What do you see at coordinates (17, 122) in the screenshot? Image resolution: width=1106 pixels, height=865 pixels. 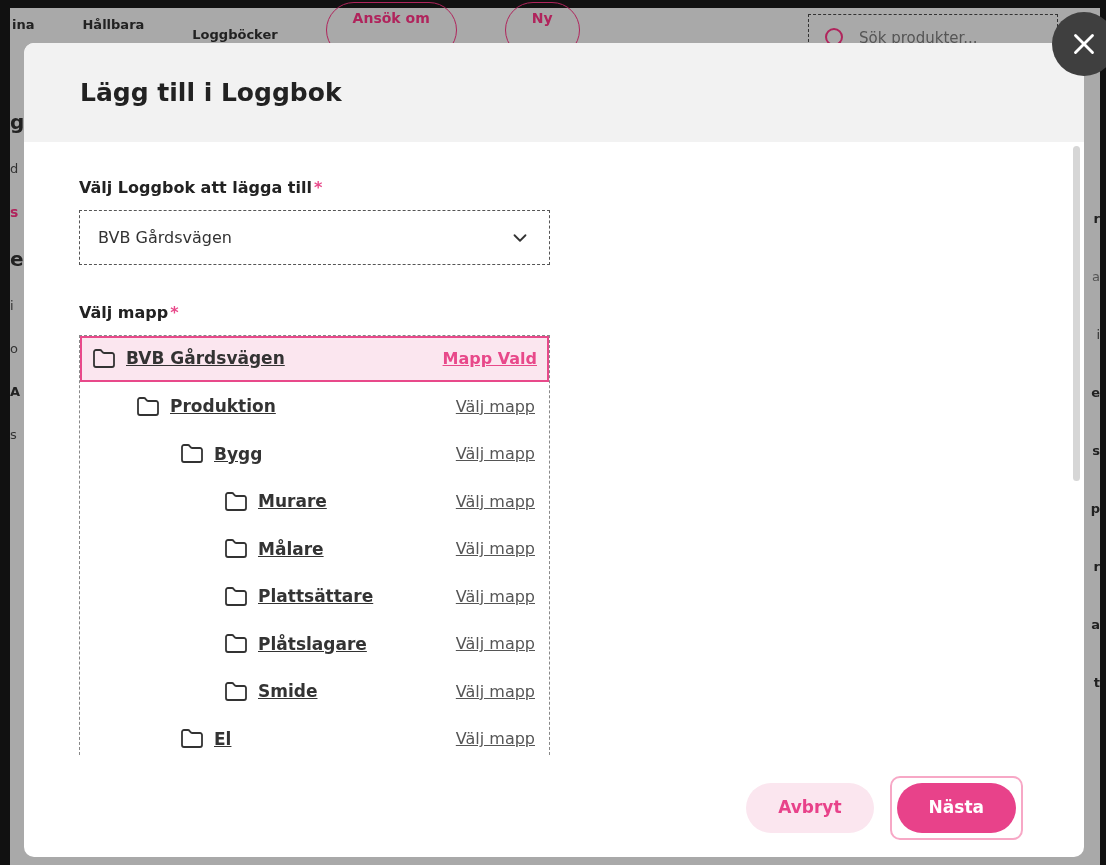 I see `background-text: g` at bounding box center [17, 122].